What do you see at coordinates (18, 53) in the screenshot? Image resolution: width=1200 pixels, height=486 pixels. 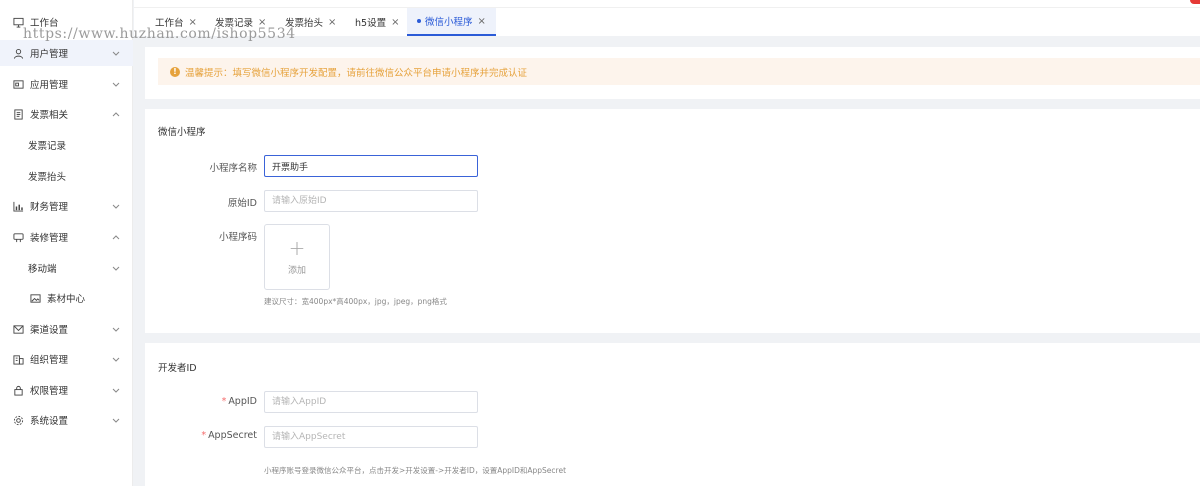 I see `user-icon` at bounding box center [18, 53].